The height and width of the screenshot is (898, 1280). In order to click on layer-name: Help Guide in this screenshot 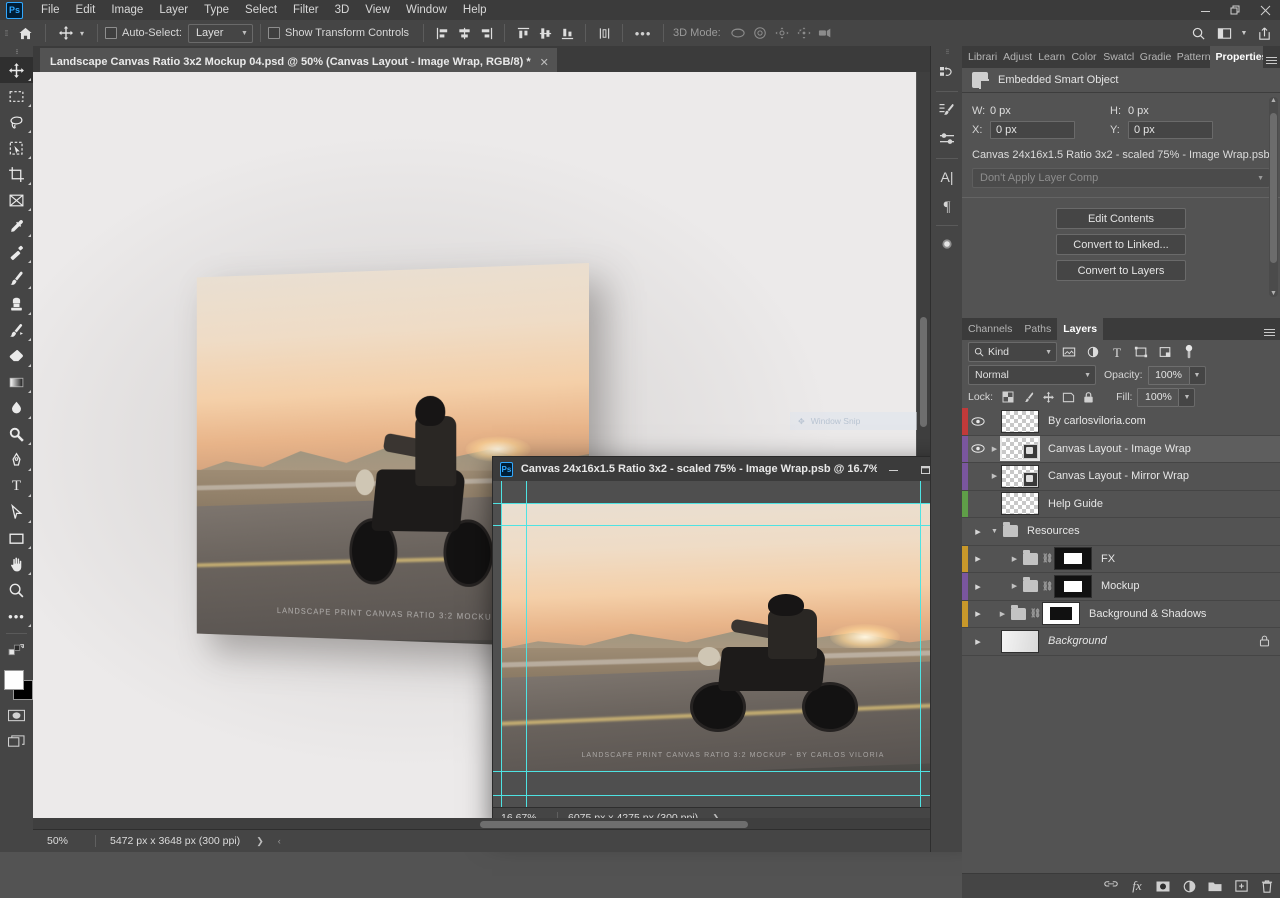, I will do `click(1075, 504)`.